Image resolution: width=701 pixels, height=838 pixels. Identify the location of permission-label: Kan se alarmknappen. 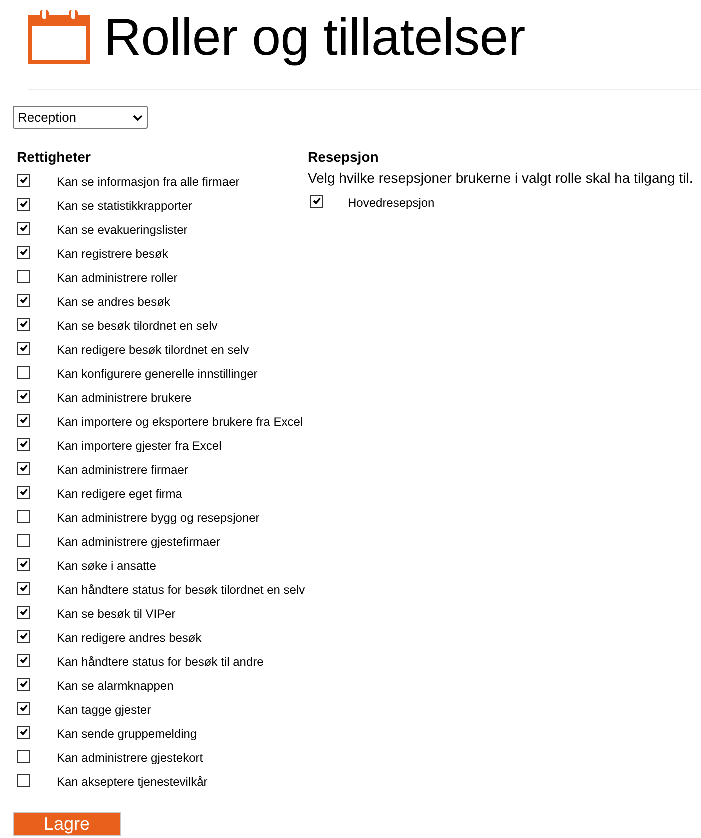
(115, 686).